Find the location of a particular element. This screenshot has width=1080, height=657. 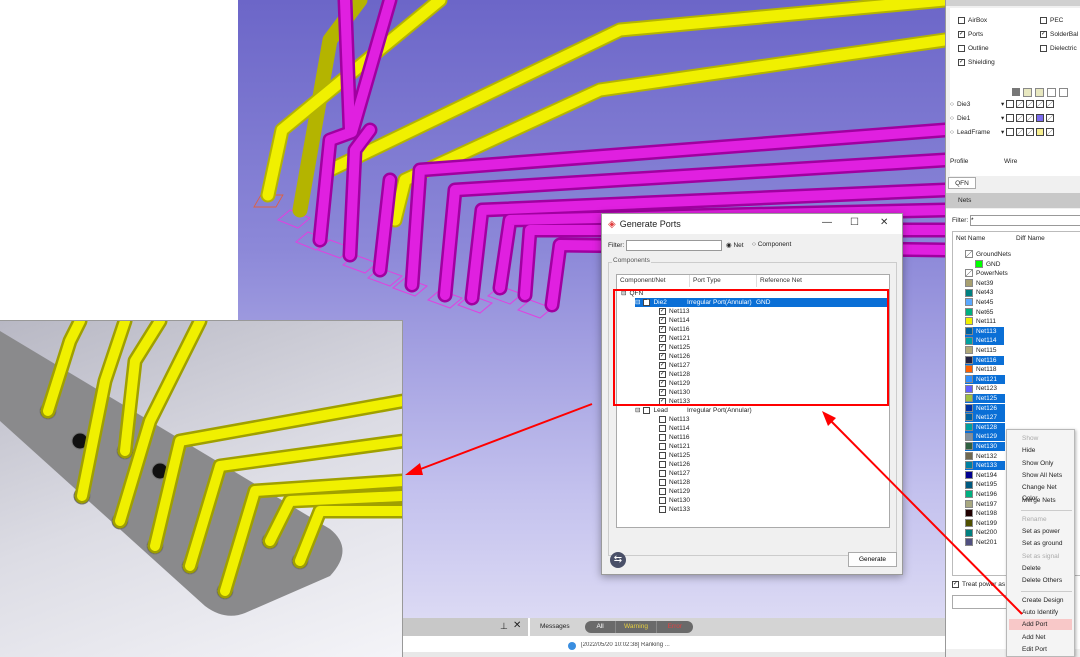

col-diff-name: Diff Name is located at coordinates (1030, 238).